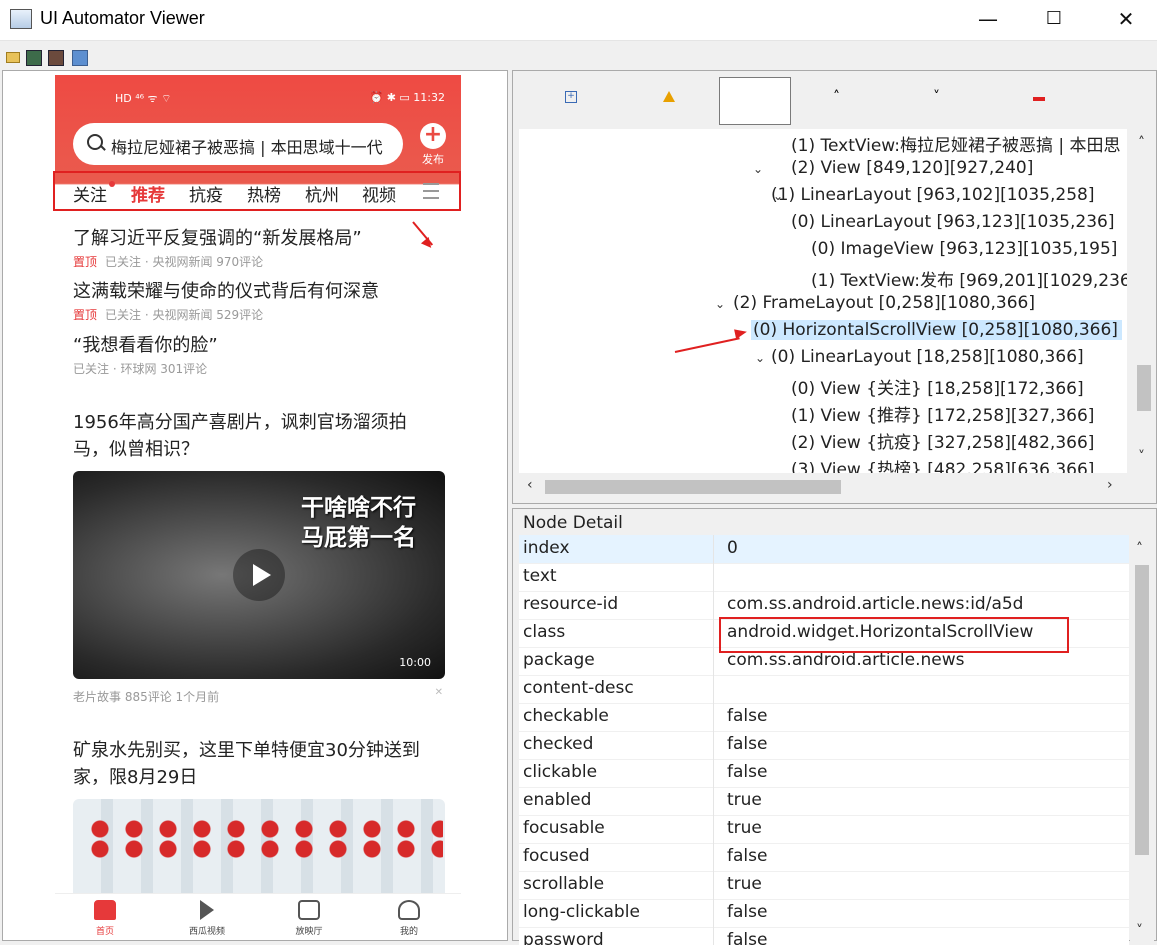 This screenshot has width=1157, height=945. What do you see at coordinates (824, 885) in the screenshot?
I see `table-row: scrollable true` at bounding box center [824, 885].